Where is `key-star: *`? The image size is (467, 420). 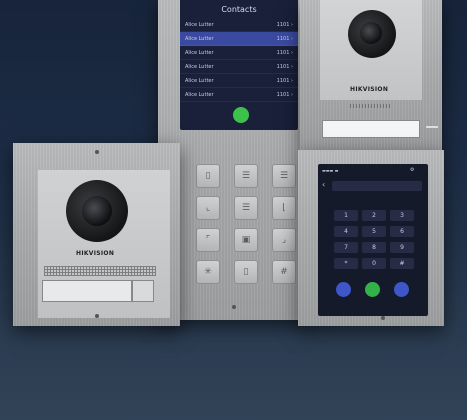
key-star: * is located at coordinates (346, 263).